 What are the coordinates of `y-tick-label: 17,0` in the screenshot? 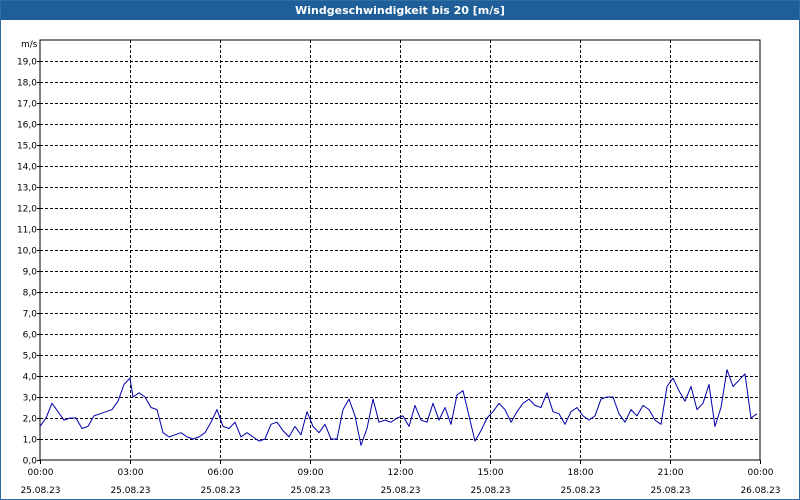 It's located at (27, 105).